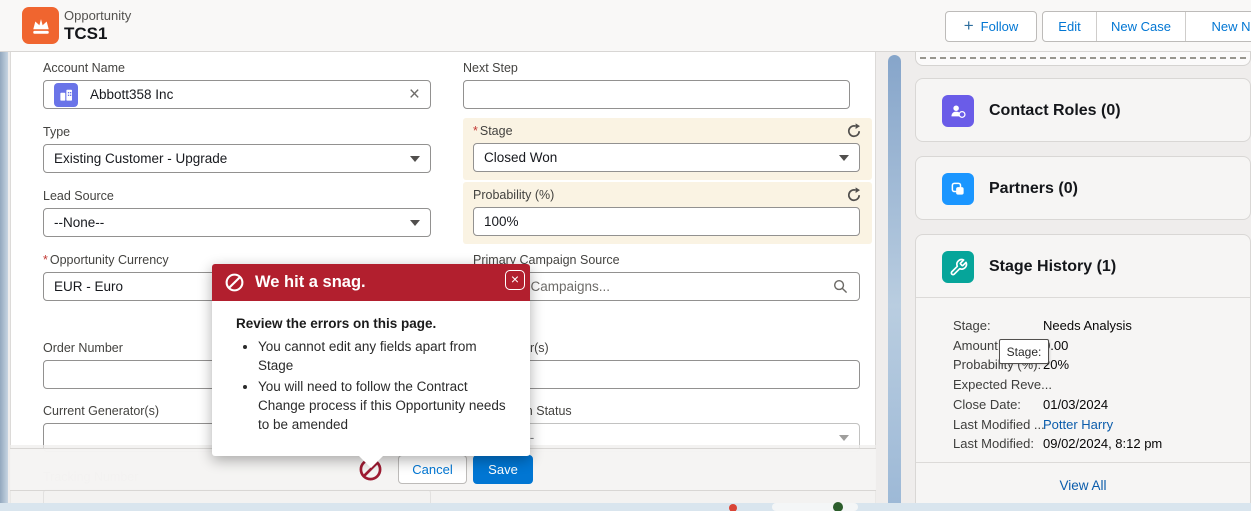 Image resolution: width=1251 pixels, height=511 pixels. What do you see at coordinates (958, 189) in the screenshot?
I see `partners-icon` at bounding box center [958, 189].